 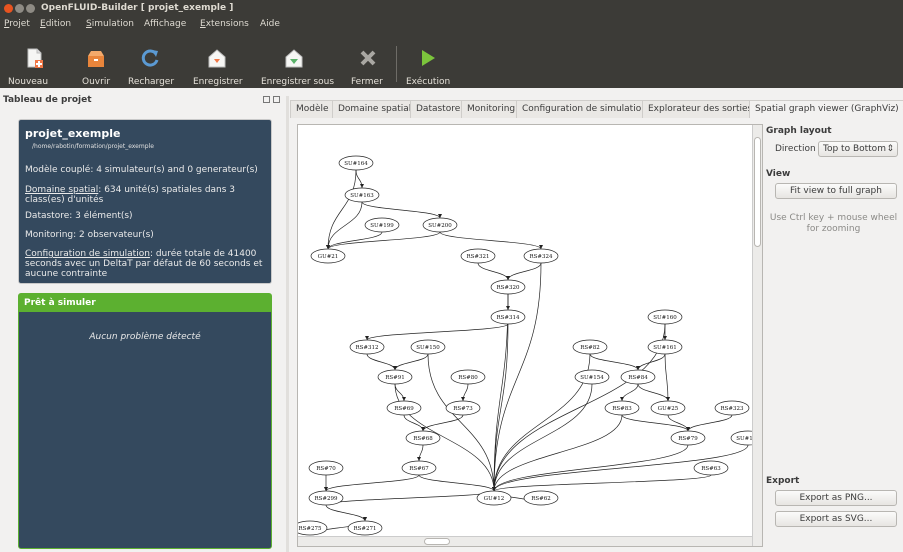 I want to click on tab-domaine-spatial: Domaine spatial, so click(x=375, y=109).